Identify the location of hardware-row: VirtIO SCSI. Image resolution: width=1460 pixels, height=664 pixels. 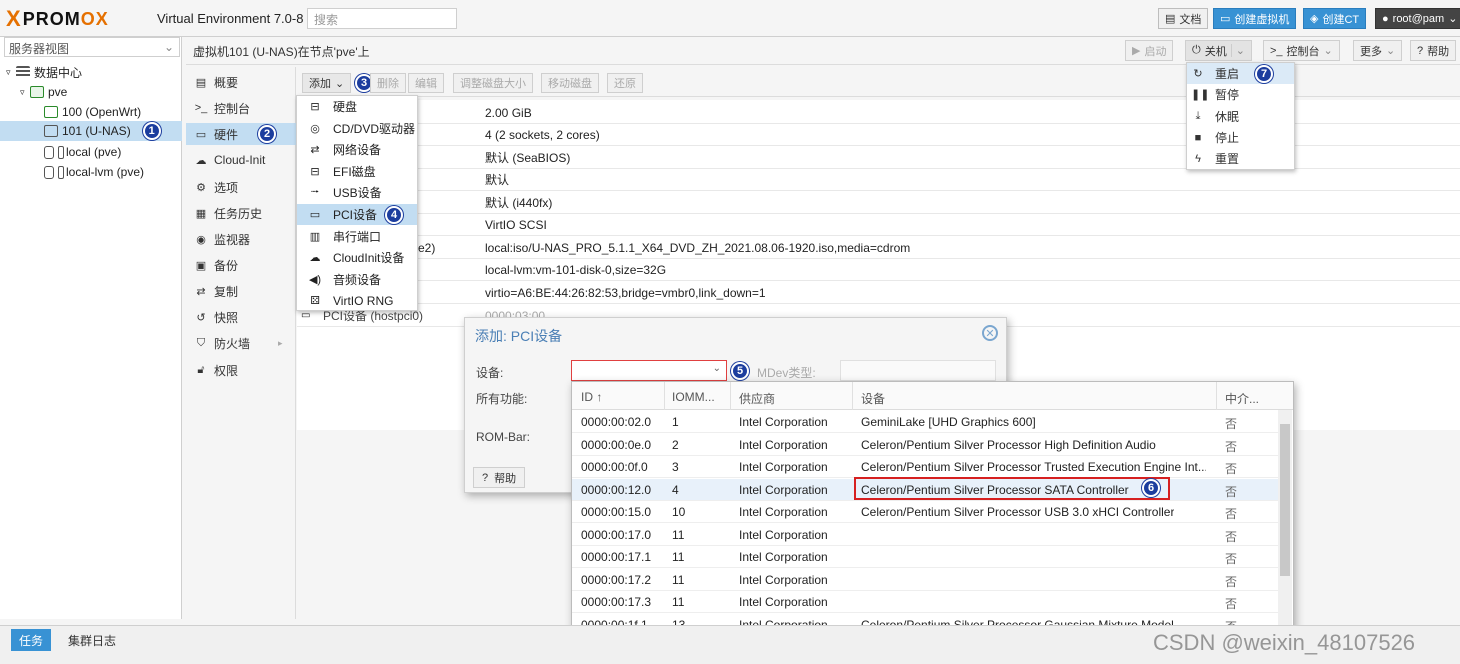
(878, 225).